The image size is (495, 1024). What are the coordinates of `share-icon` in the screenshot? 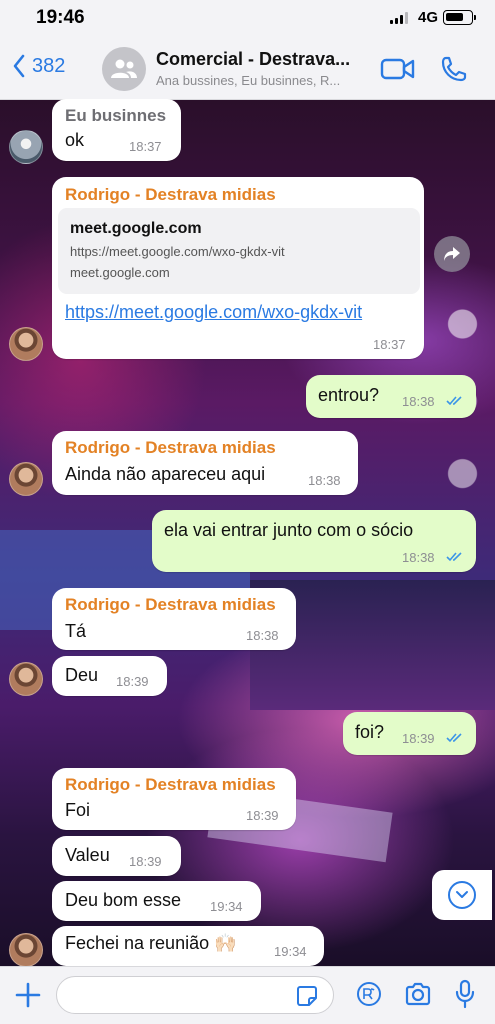 It's located at (452, 254).